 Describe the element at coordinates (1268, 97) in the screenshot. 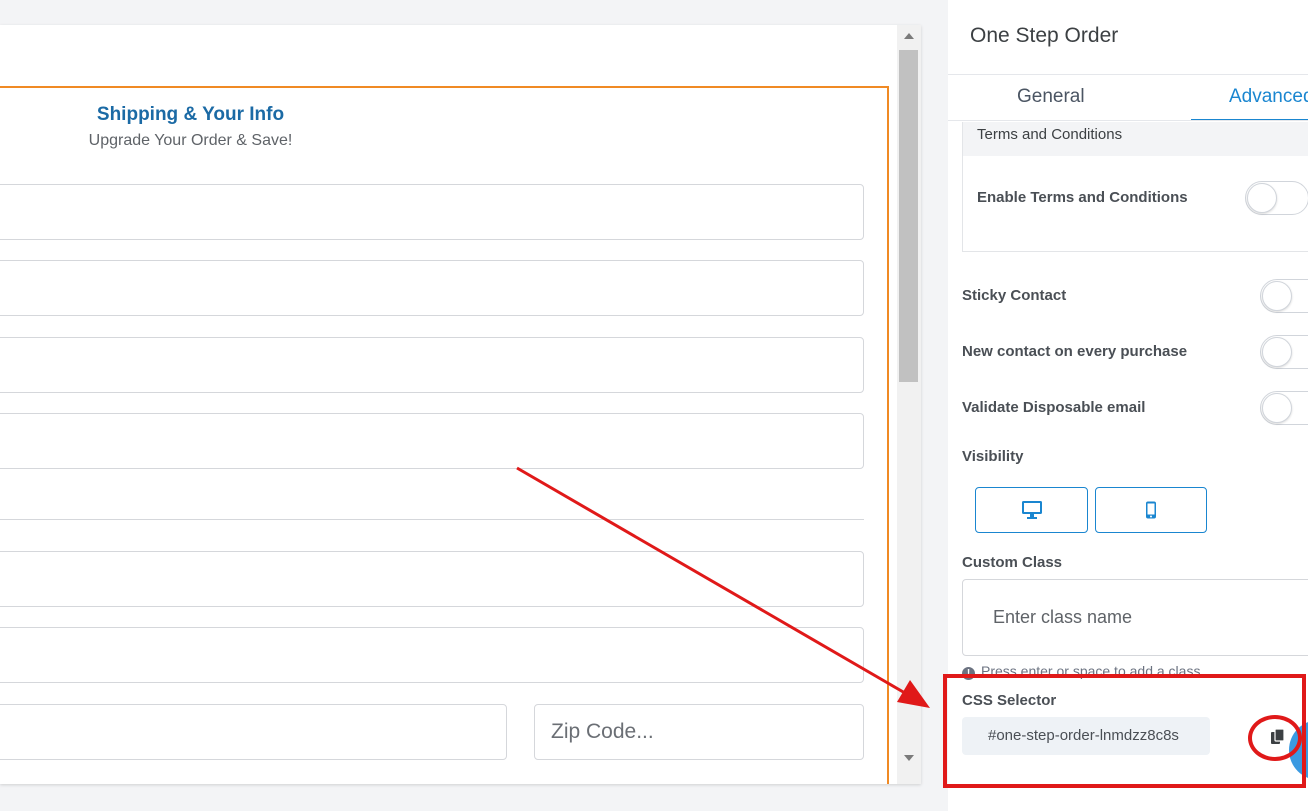

I see `tab-advanced: Advanced` at that location.